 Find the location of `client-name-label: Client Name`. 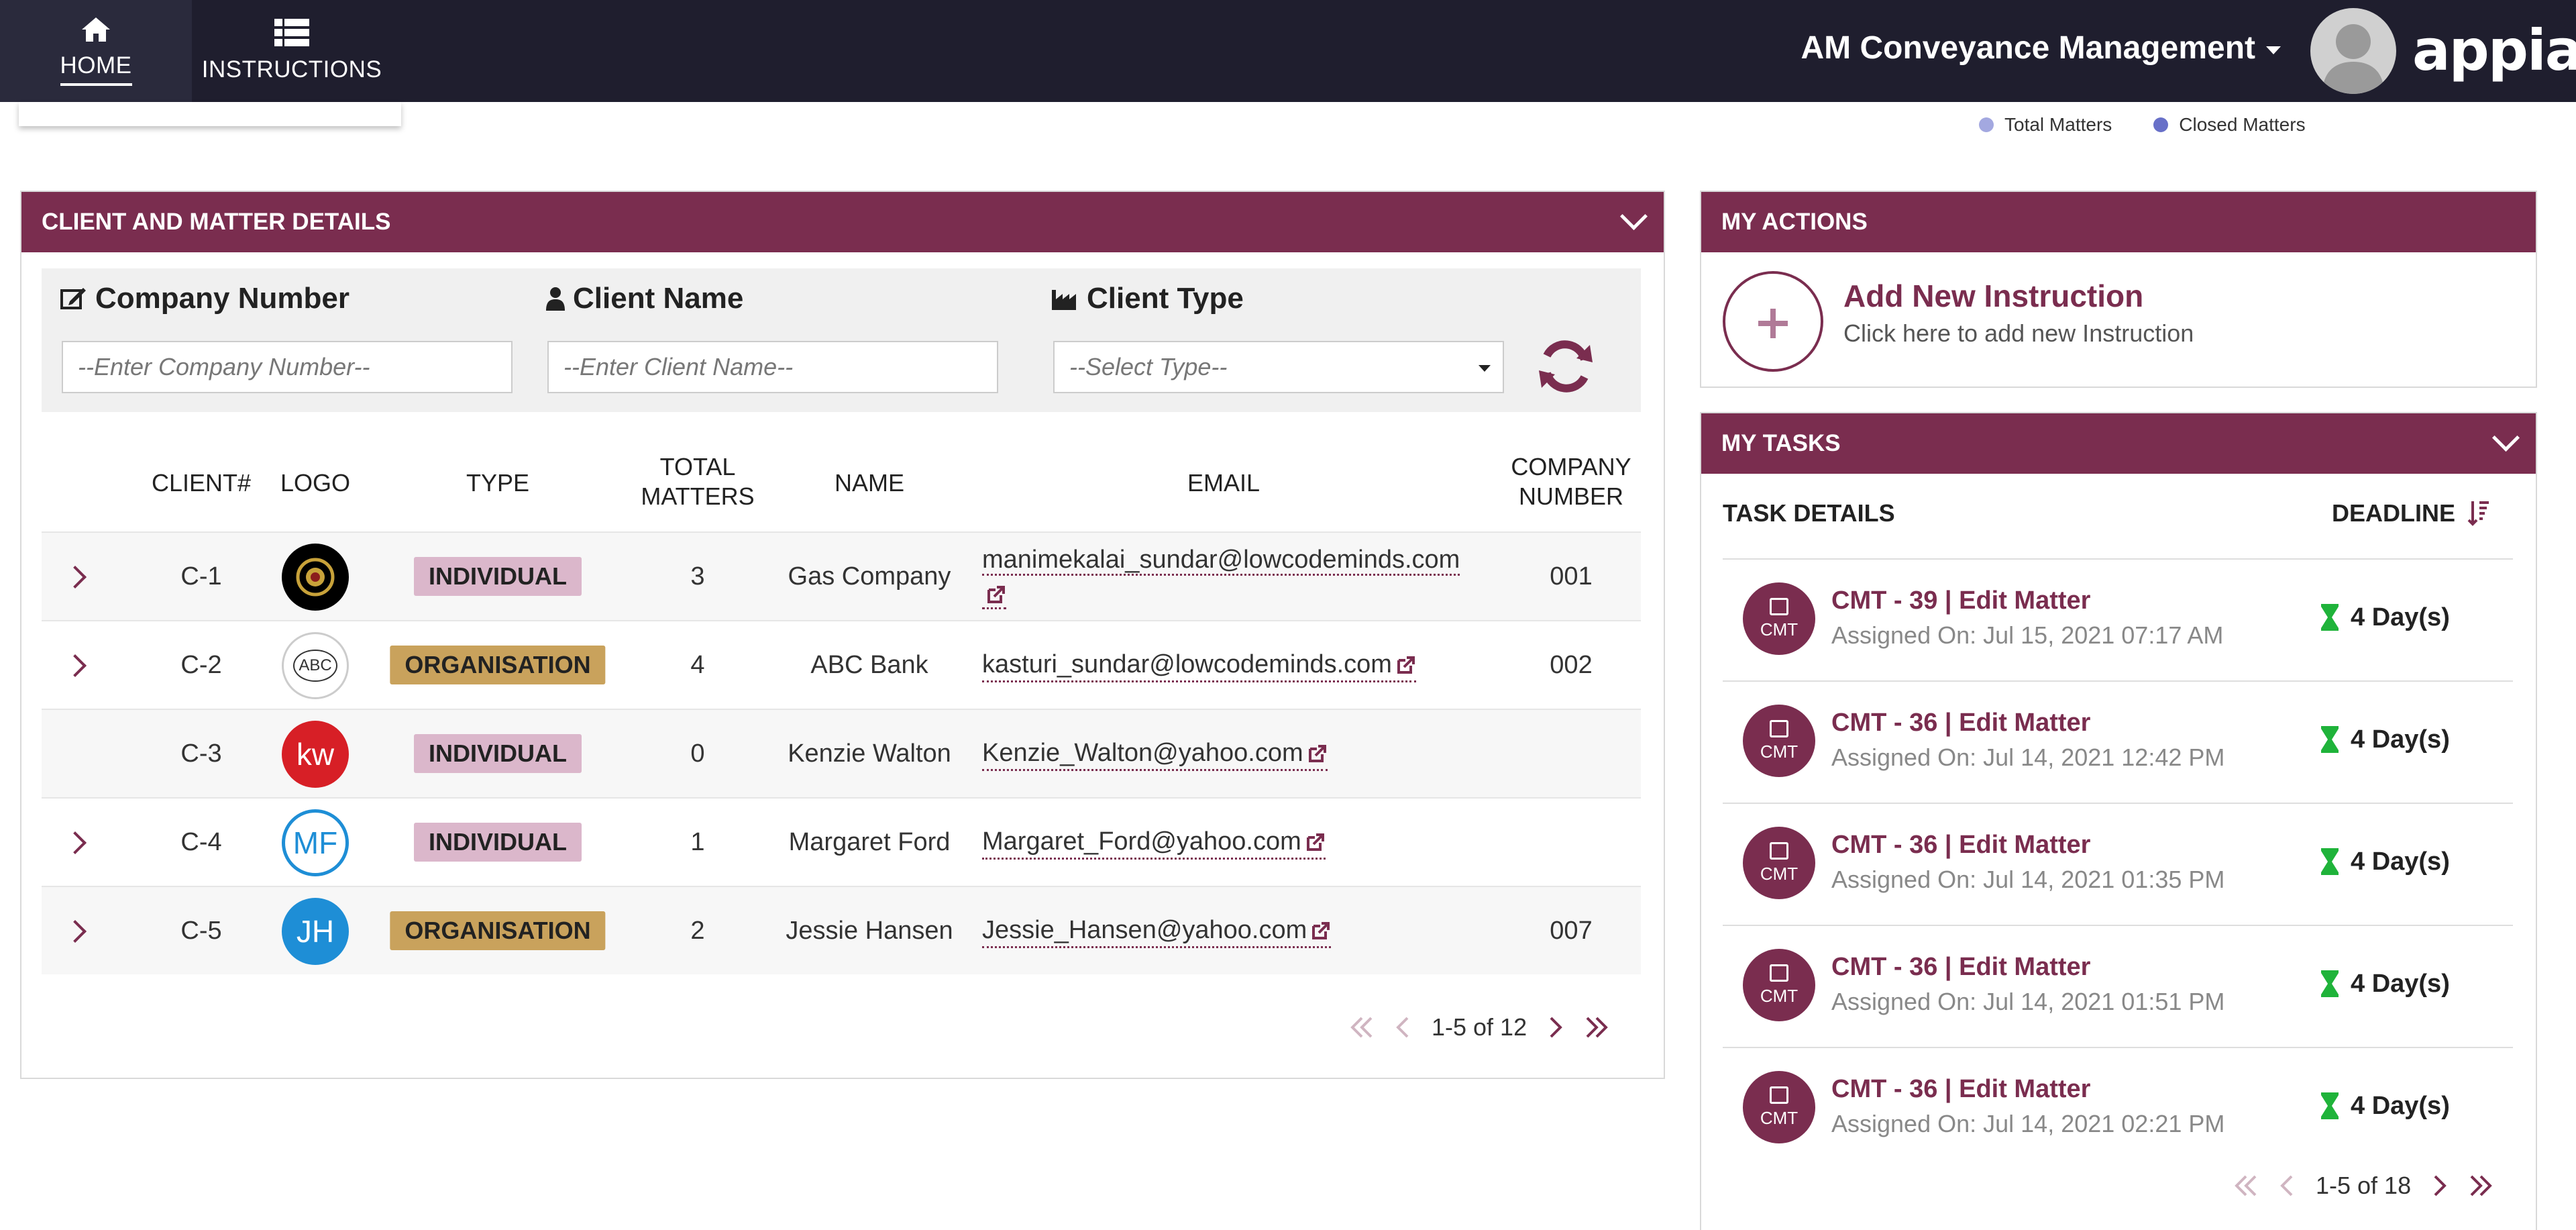

client-name-label: Client Name is located at coordinates (644, 298).